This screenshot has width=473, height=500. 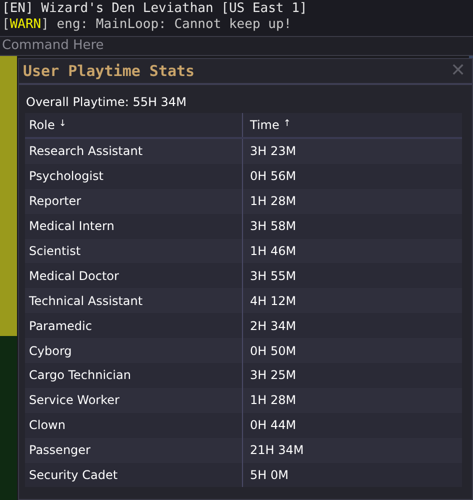 I want to click on table-cell: Security Cadet, so click(x=134, y=475).